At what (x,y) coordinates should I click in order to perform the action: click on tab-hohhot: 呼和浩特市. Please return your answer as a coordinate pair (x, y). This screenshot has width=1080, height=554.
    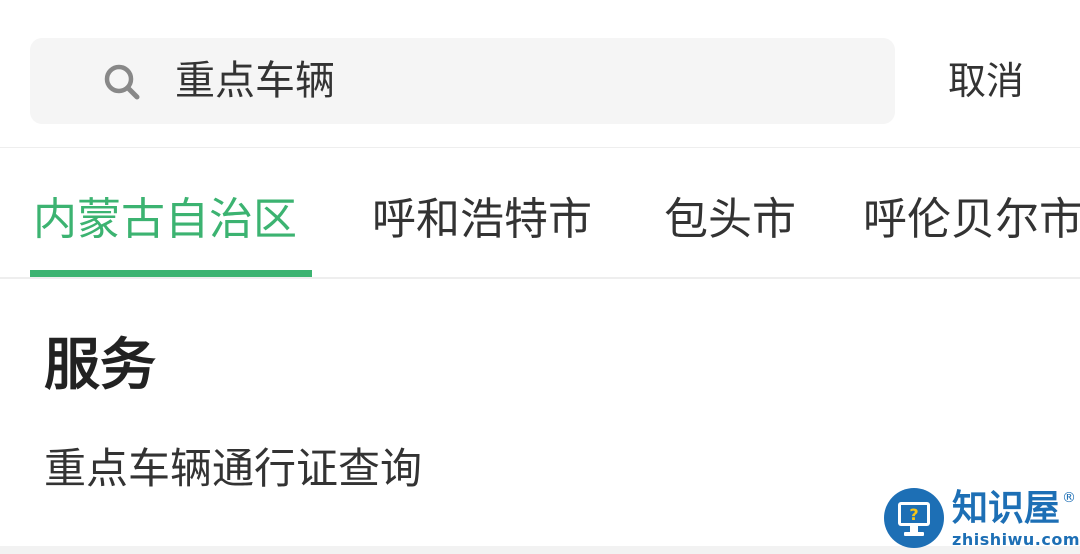
    Looking at the image, I should click on (482, 220).